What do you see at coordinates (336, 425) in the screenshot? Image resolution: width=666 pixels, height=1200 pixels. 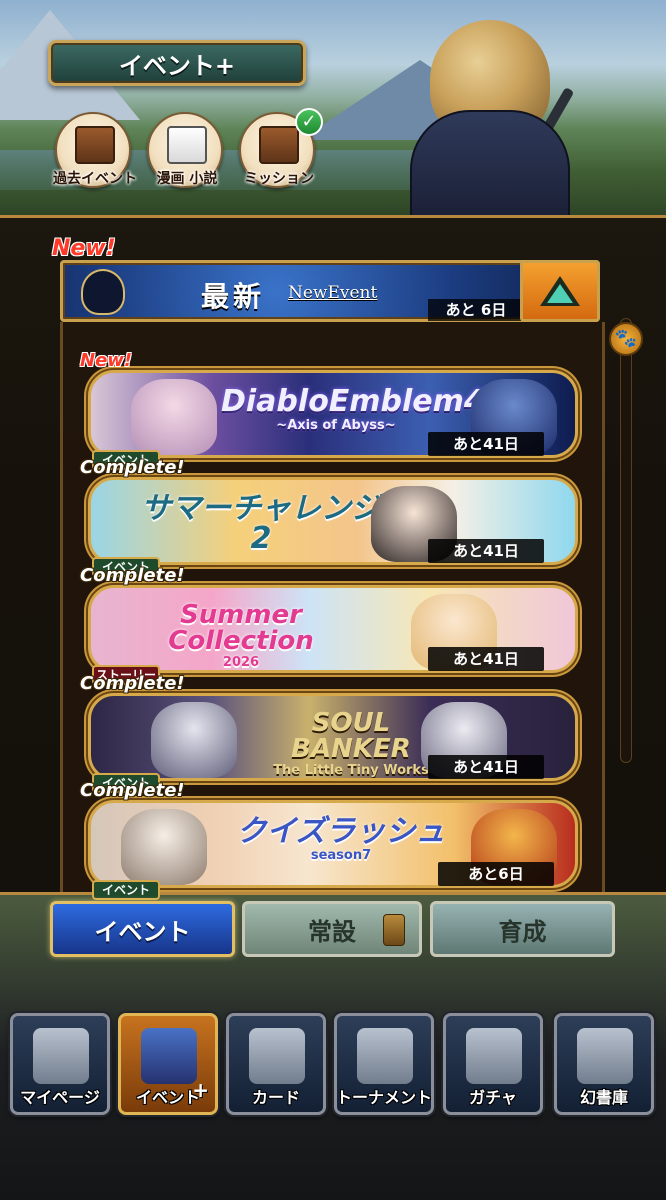 I see `banner-logo-sub: ~Axis of Abyss~` at bounding box center [336, 425].